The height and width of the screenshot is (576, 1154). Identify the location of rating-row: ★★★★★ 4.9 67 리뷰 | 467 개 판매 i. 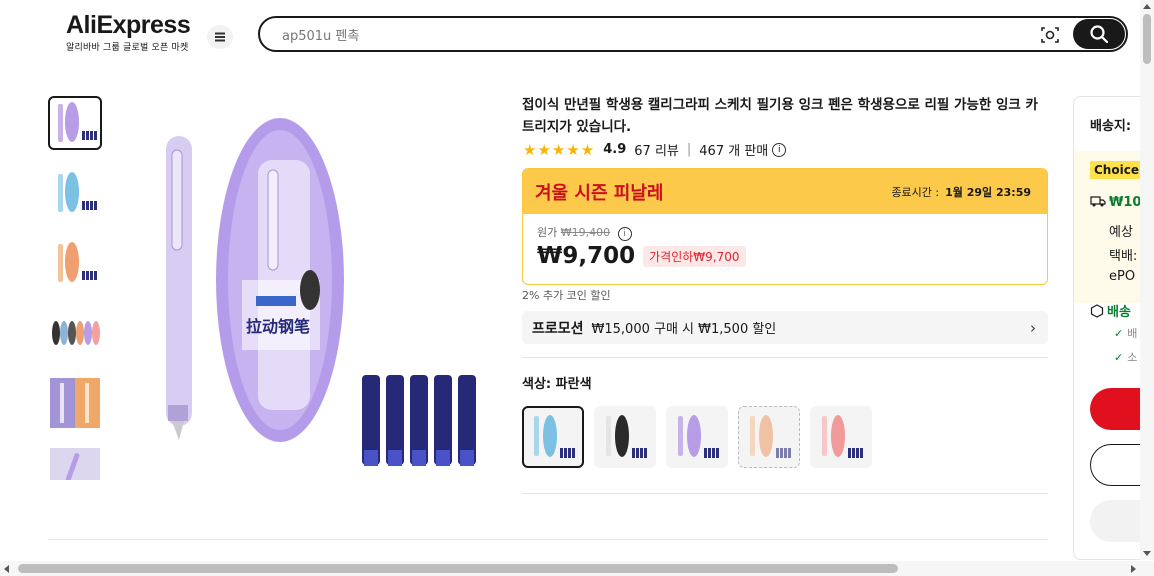
(655, 149).